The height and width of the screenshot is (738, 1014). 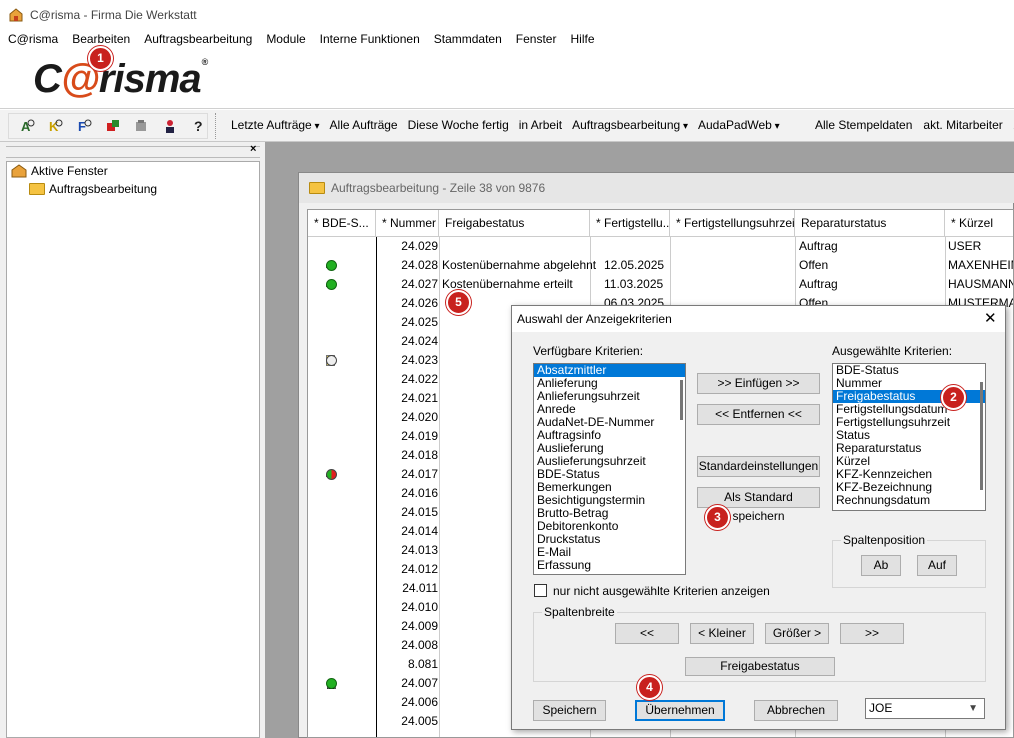 What do you see at coordinates (536, 39) in the screenshot?
I see `menu-item-6: Fenster` at bounding box center [536, 39].